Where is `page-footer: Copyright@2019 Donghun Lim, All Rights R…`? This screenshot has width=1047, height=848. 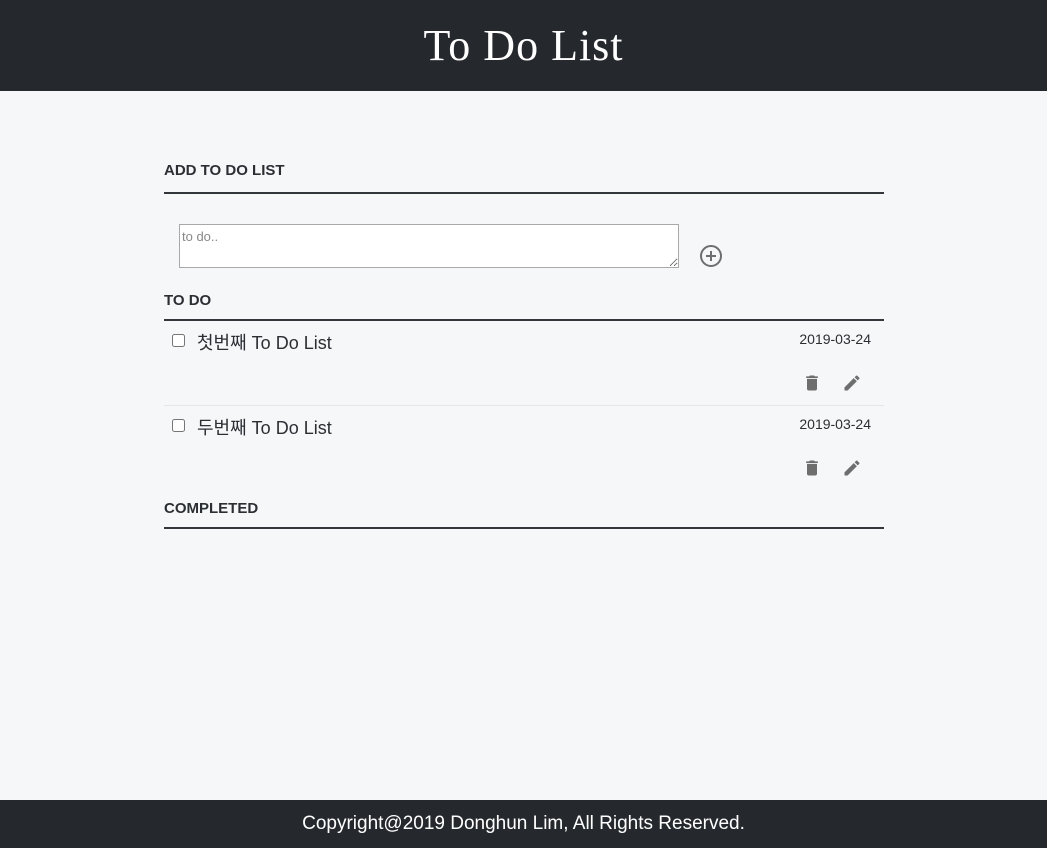
page-footer: Copyright@2019 Donghun Lim, All Rights R… is located at coordinates (523, 824).